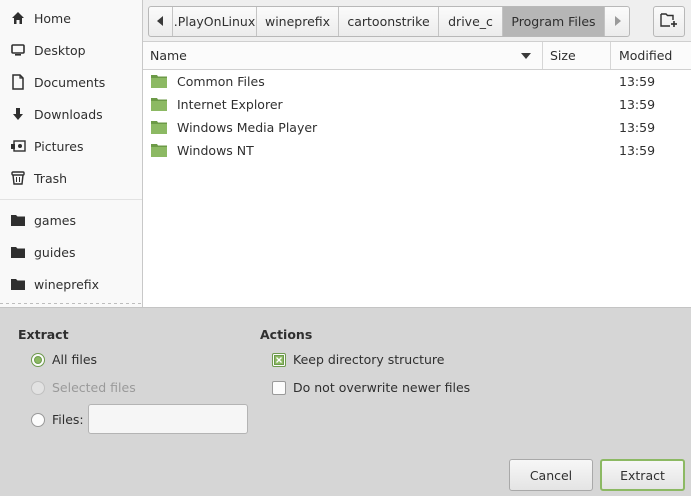  I want to click on keep-structure-checkbox, so click(279, 359).